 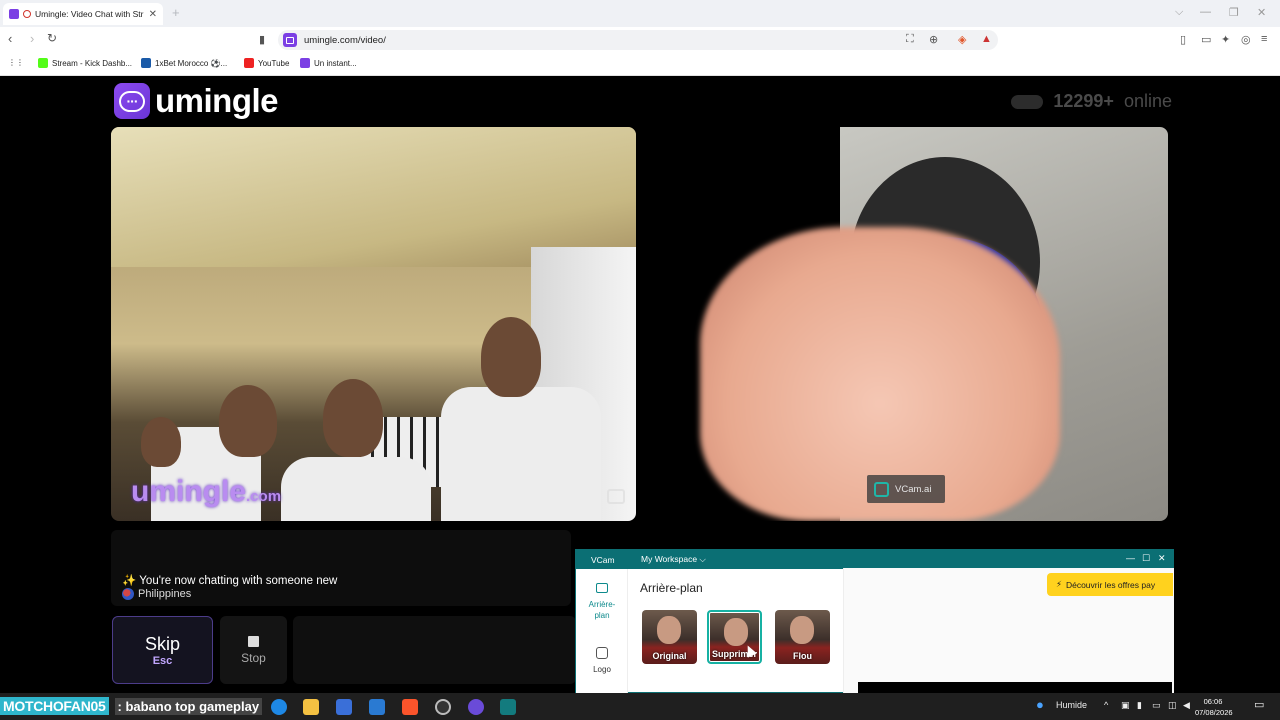 I want to click on background-option-blur: Flou, so click(x=802, y=637).